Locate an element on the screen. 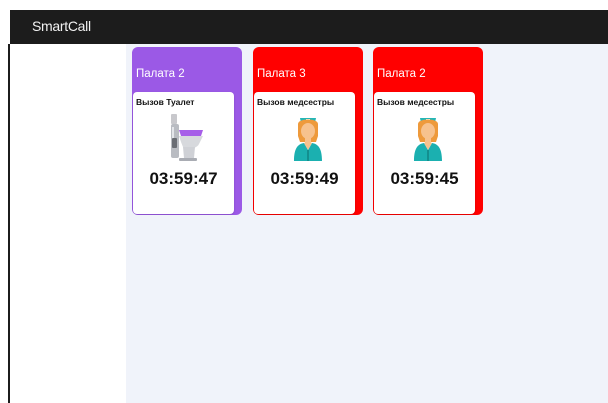  app-logo: SmartCall is located at coordinates (61, 26).